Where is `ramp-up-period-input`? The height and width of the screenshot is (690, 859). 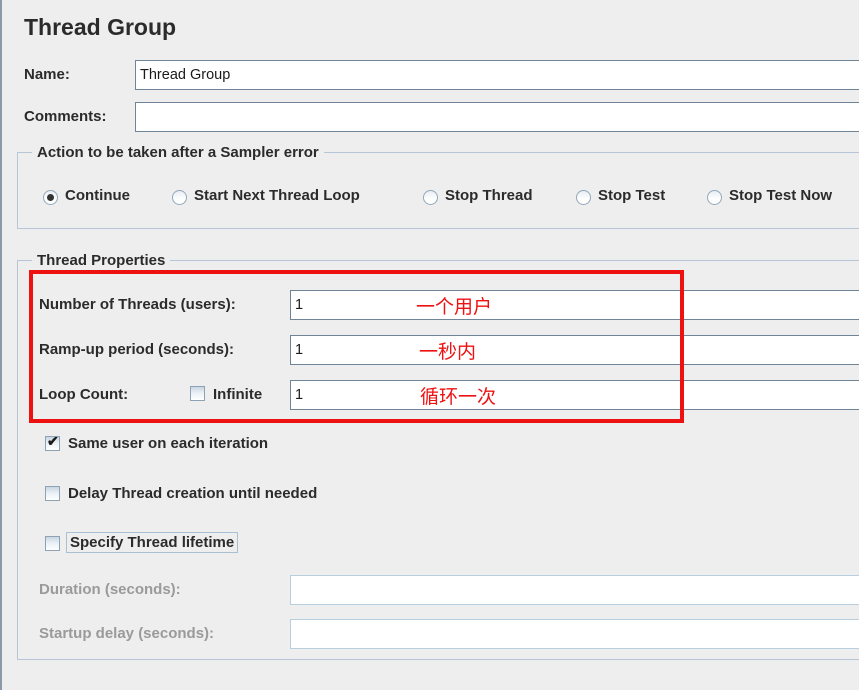
ramp-up-period-input is located at coordinates (574, 350).